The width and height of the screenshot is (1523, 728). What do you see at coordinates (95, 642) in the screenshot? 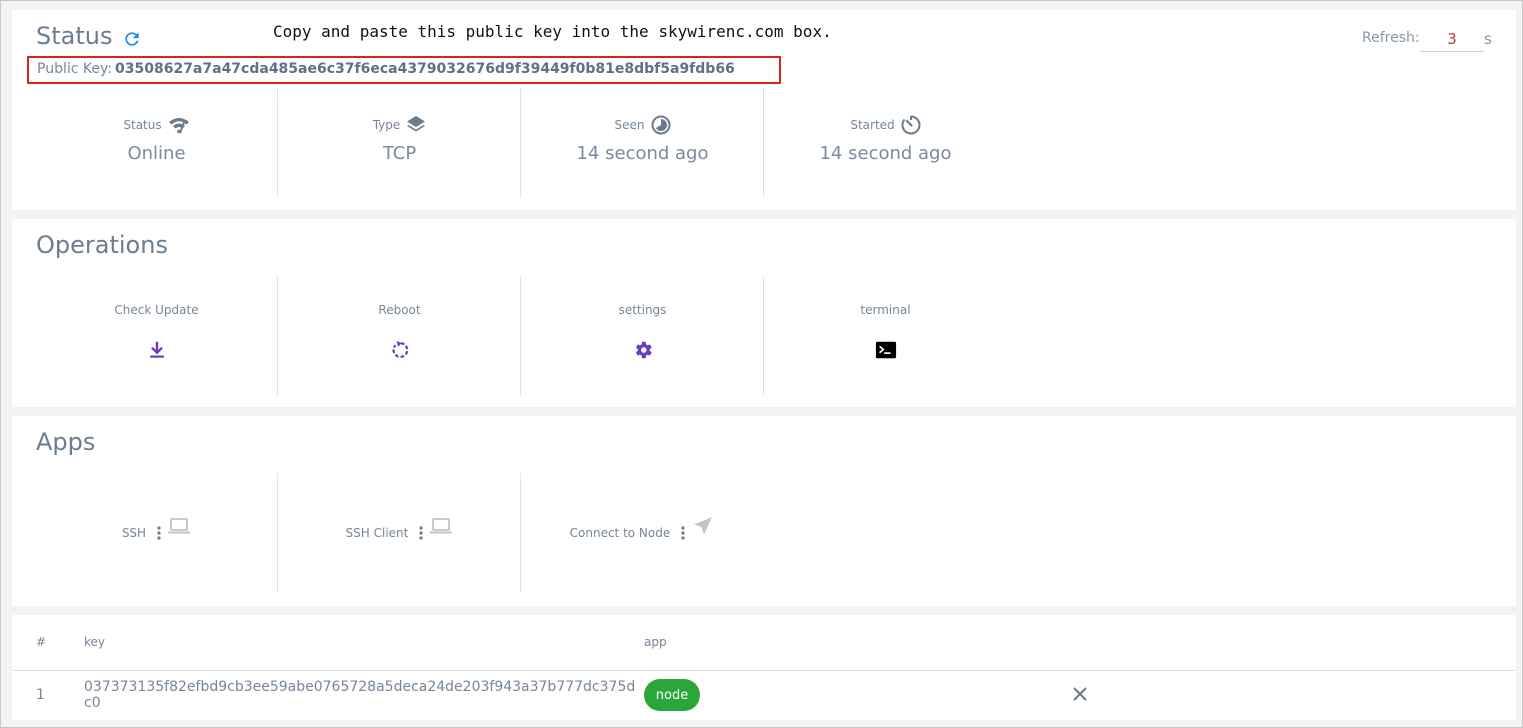
I see `column-header-key: key` at bounding box center [95, 642].